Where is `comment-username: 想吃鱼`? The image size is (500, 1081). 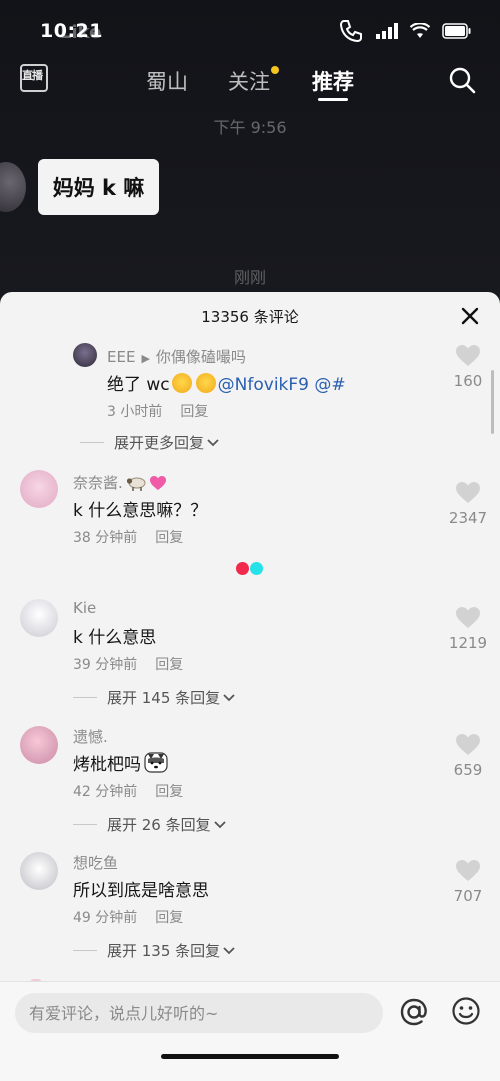
comment-username: 想吃鱼 is located at coordinates (95, 862).